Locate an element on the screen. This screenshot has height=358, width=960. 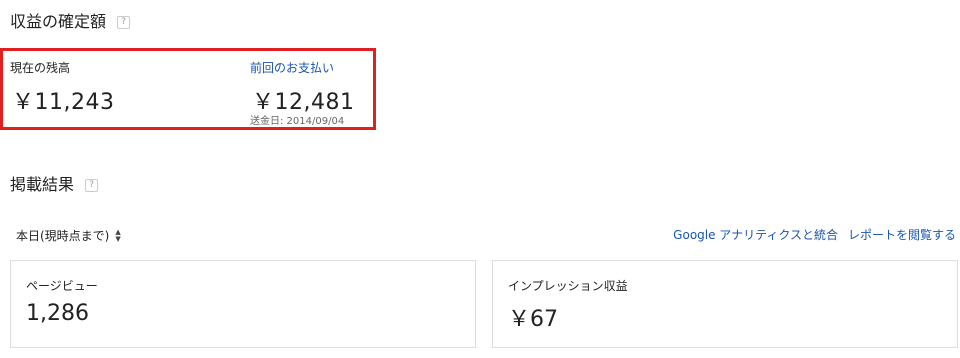
performance-title: 掲載結果 is located at coordinates (42, 184).